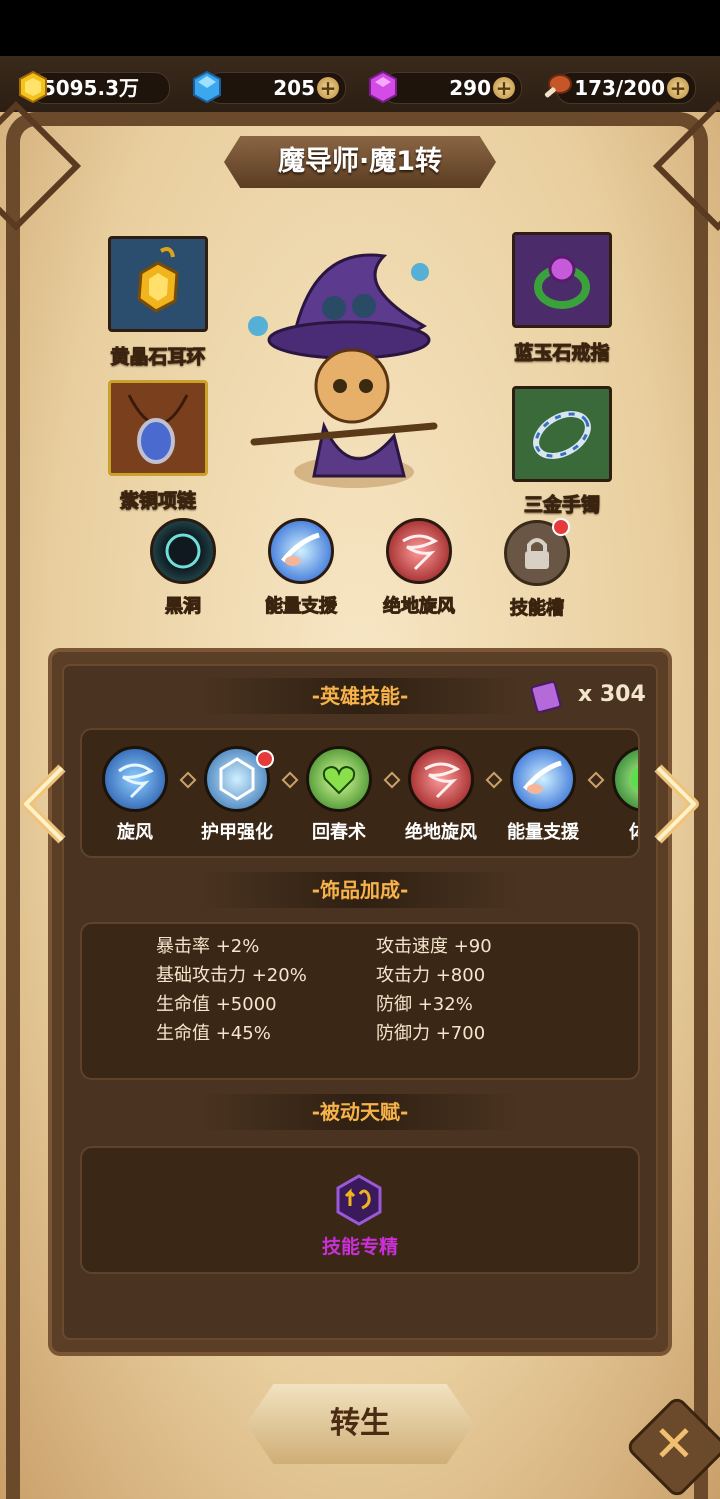 The height and width of the screenshot is (1499, 720). I want to click on meat-icon, so click(558, 86).